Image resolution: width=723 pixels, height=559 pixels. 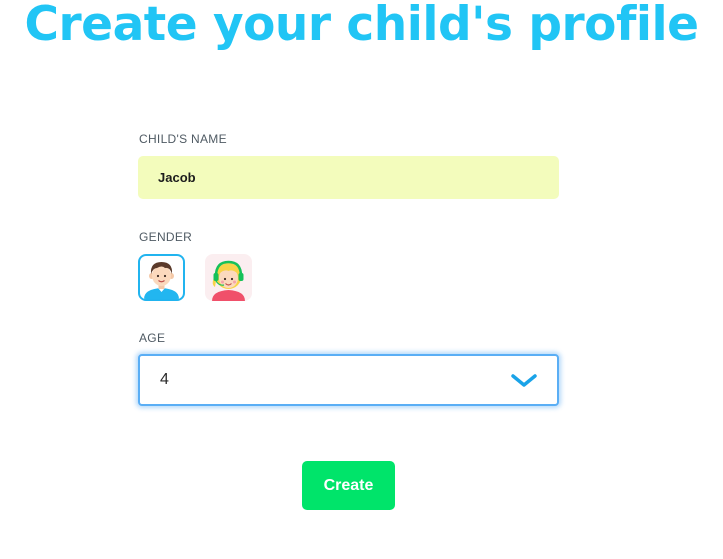 I want to click on create-button: Create, so click(x=348, y=485).